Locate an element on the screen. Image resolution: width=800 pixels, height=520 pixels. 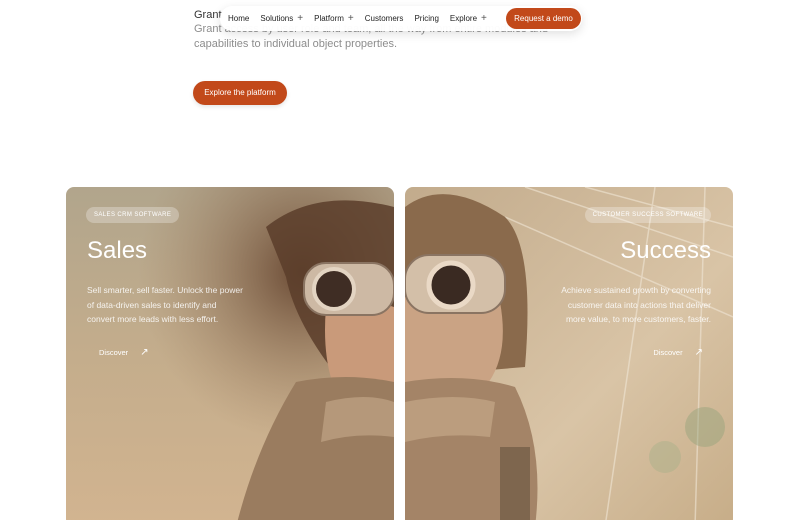
nav-label: Home is located at coordinates (239, 18).